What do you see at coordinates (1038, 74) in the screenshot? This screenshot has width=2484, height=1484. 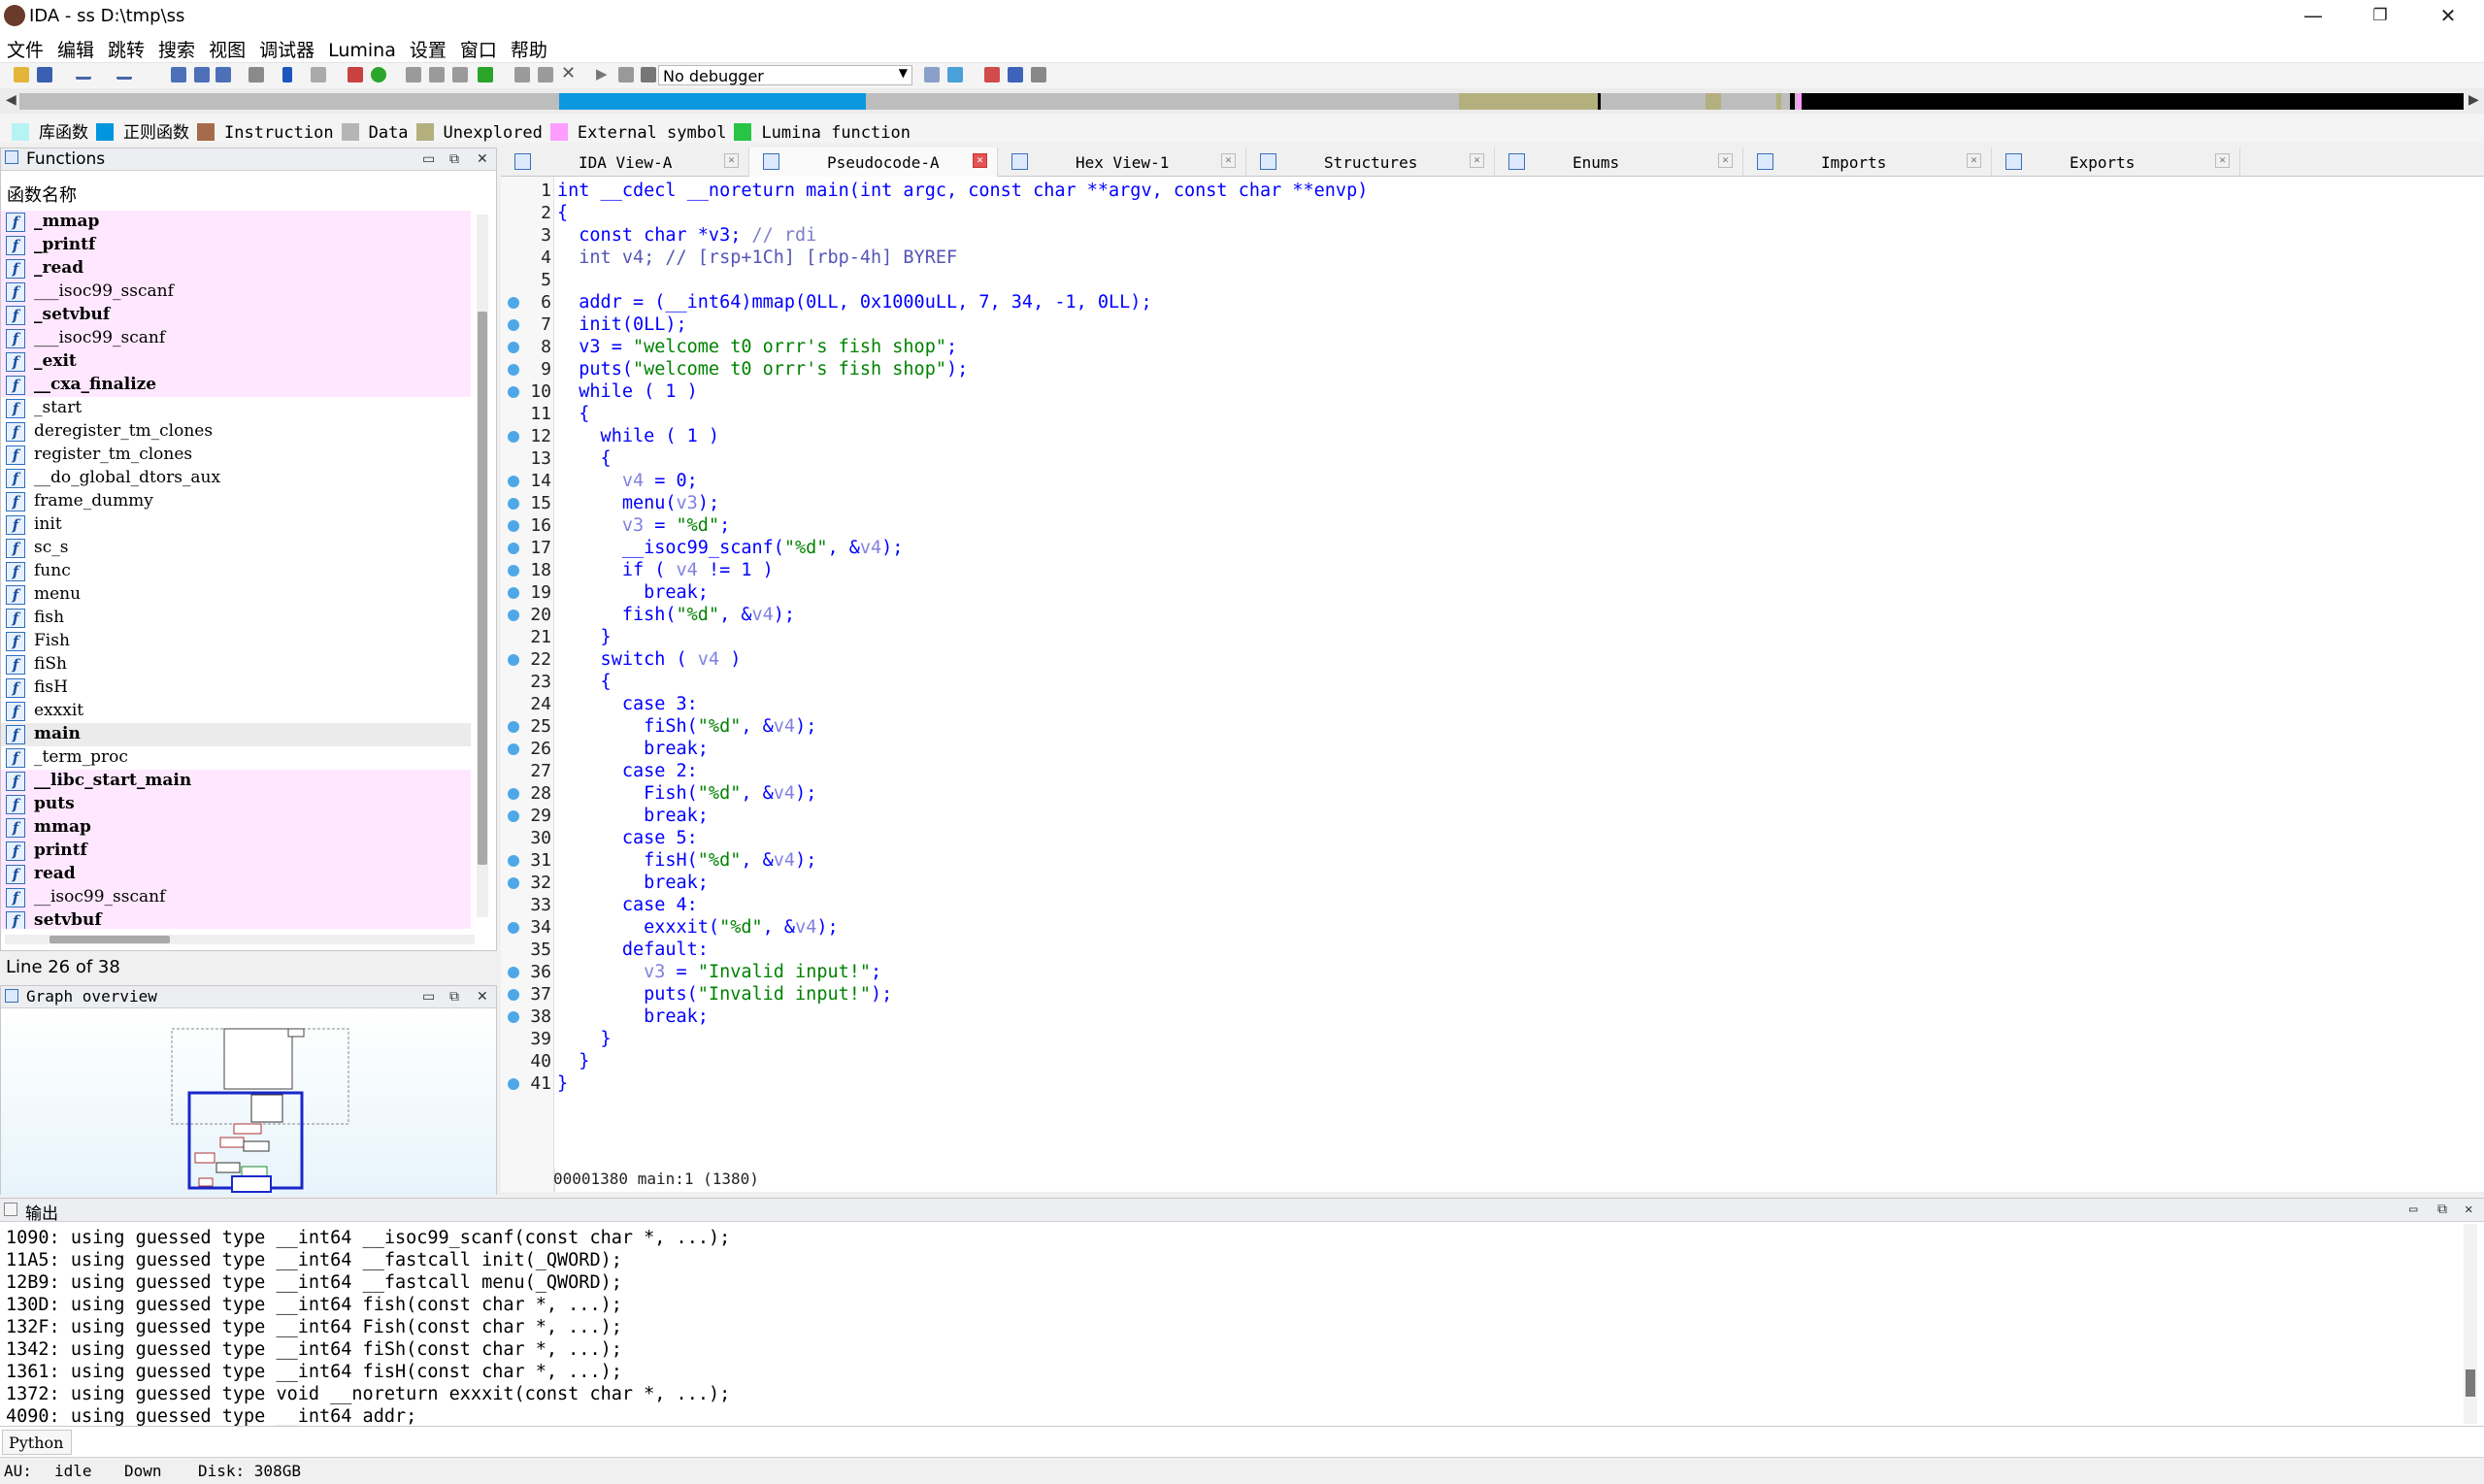 I see `options-icon` at bounding box center [1038, 74].